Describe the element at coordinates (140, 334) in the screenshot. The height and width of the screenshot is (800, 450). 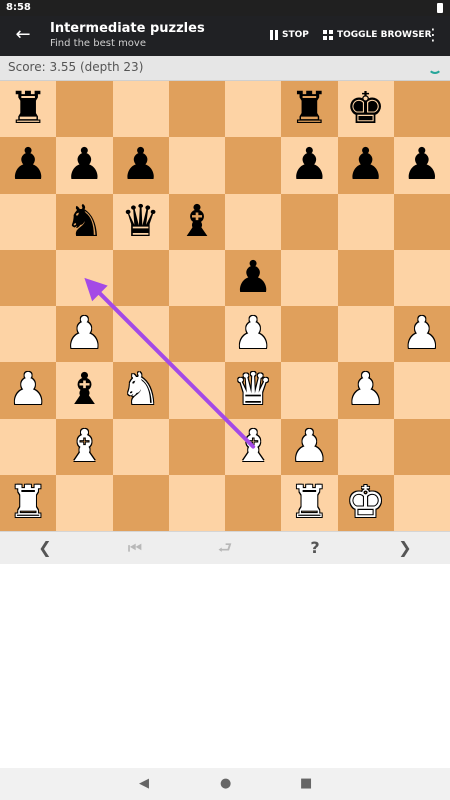
I see `square-c4` at that location.